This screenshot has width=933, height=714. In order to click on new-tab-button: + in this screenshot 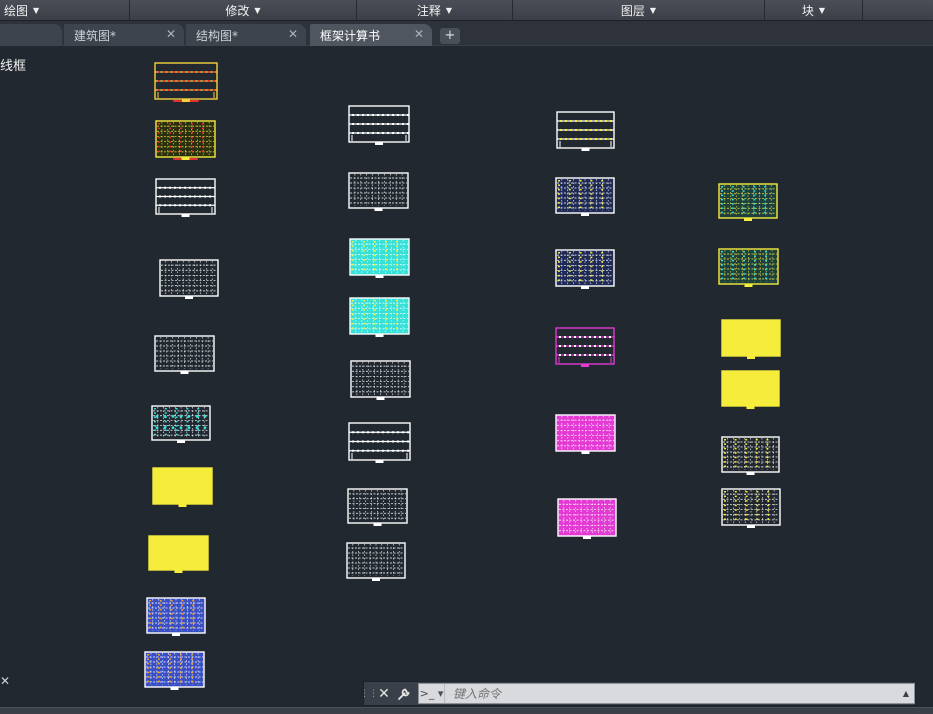, I will do `click(450, 36)`.